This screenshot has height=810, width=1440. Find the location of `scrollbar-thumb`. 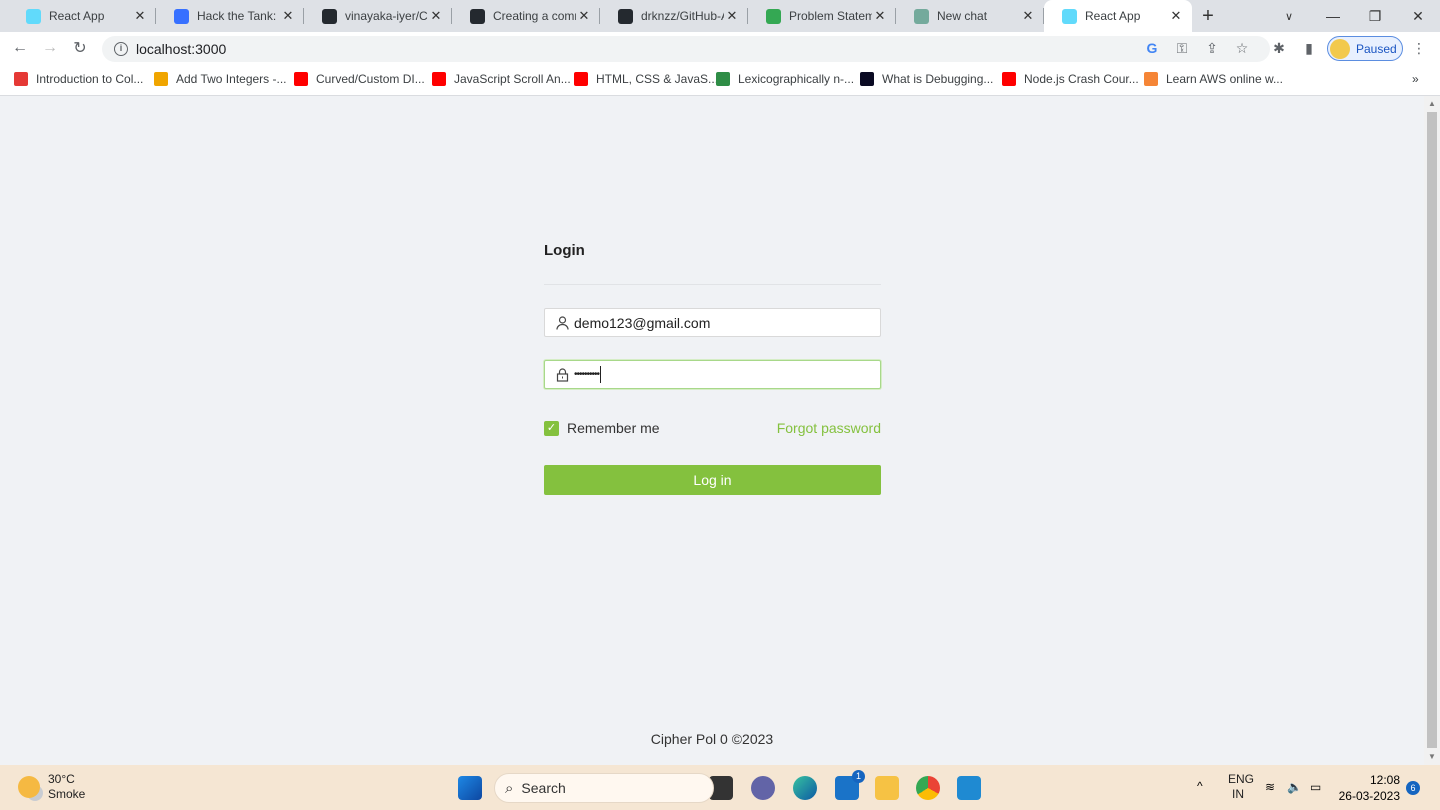

scrollbar-thumb is located at coordinates (1432, 430).